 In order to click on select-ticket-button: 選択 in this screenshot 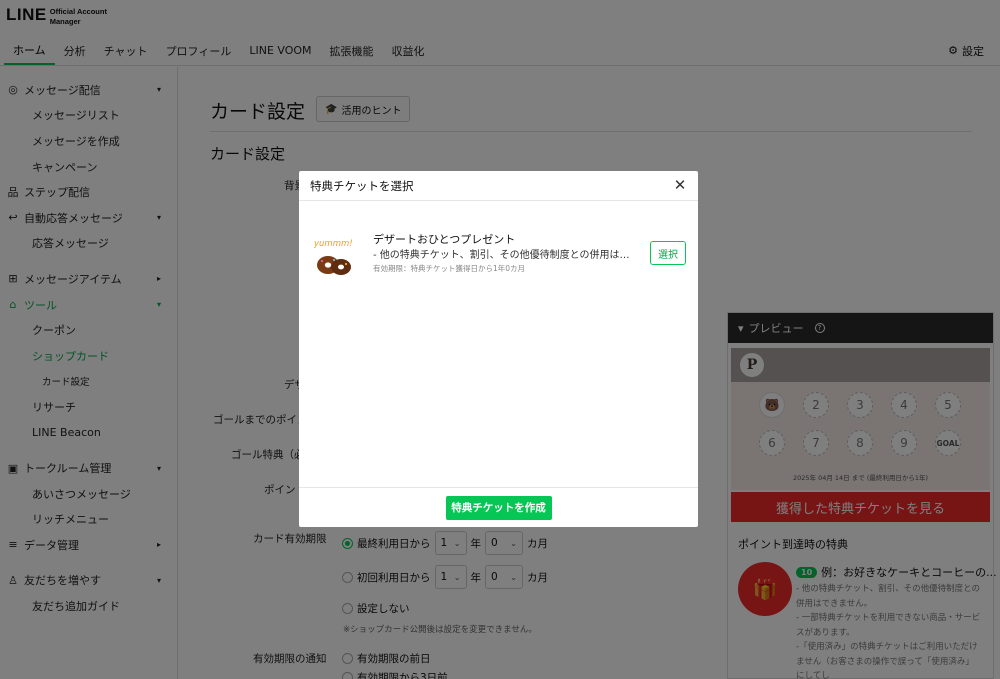, I will do `click(668, 253)`.